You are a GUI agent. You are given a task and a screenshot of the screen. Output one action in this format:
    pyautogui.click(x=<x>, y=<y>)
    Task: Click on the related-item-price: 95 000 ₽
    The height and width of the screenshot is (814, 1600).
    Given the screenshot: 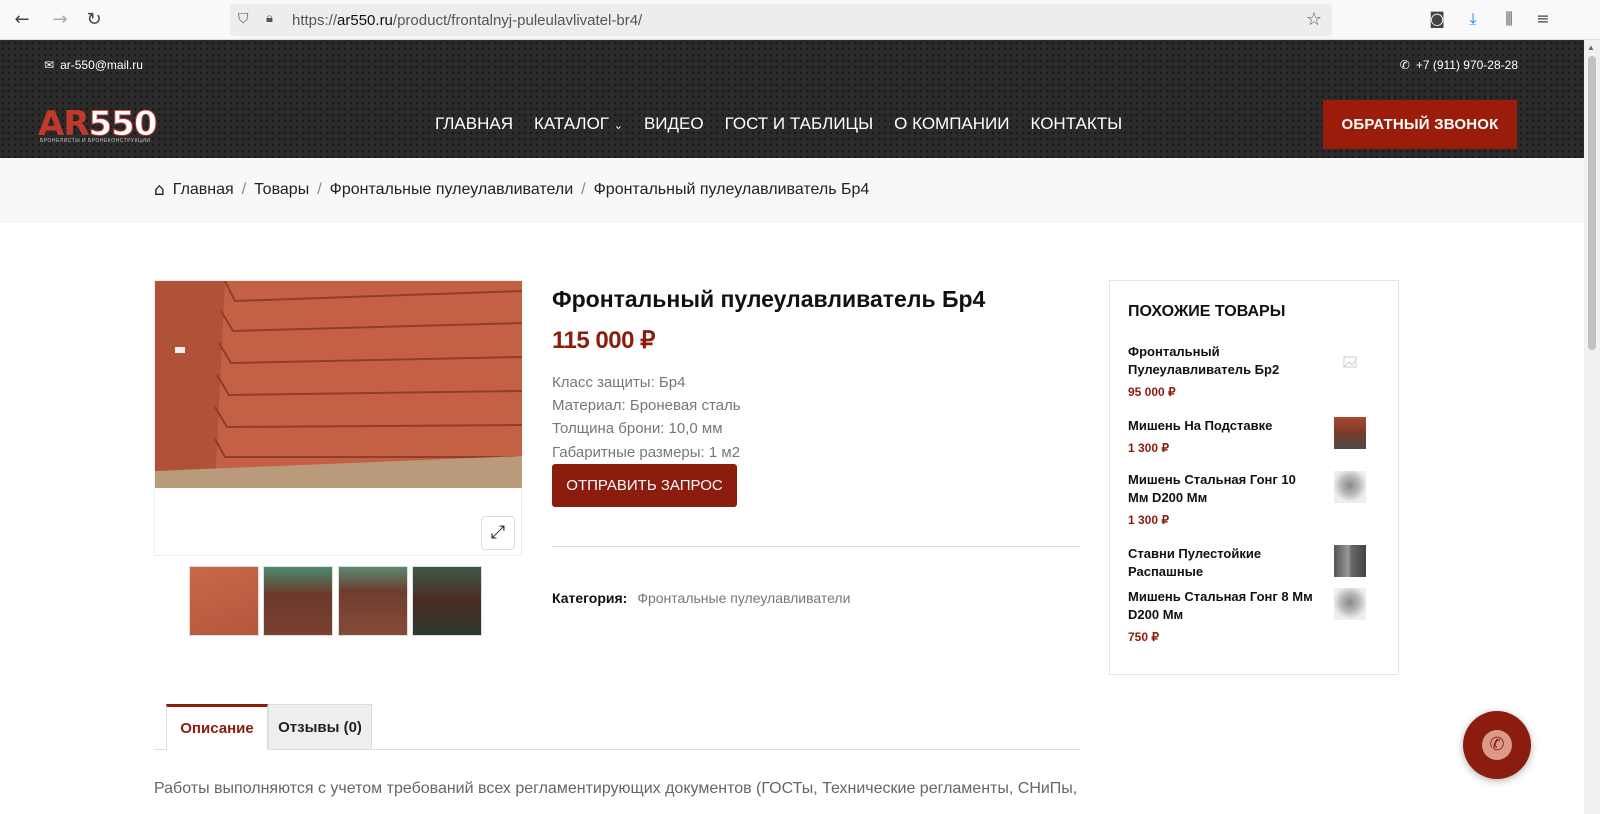 What is the action you would take?
    pyautogui.click(x=1152, y=392)
    